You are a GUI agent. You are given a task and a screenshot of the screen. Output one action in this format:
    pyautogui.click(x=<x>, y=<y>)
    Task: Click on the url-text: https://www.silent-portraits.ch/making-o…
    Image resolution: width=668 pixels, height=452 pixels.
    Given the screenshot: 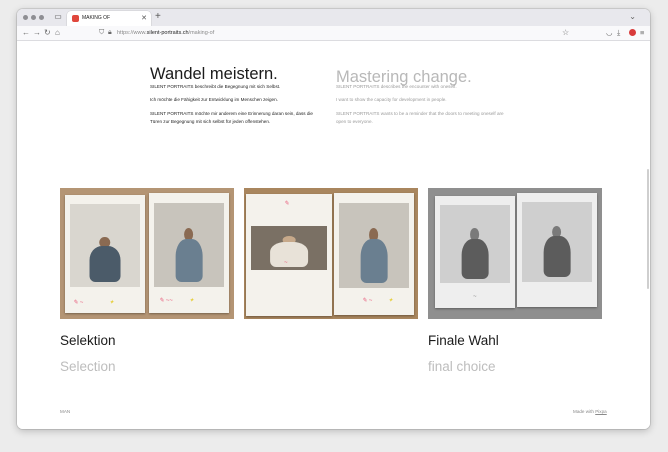 What is the action you would take?
    pyautogui.click(x=165, y=33)
    